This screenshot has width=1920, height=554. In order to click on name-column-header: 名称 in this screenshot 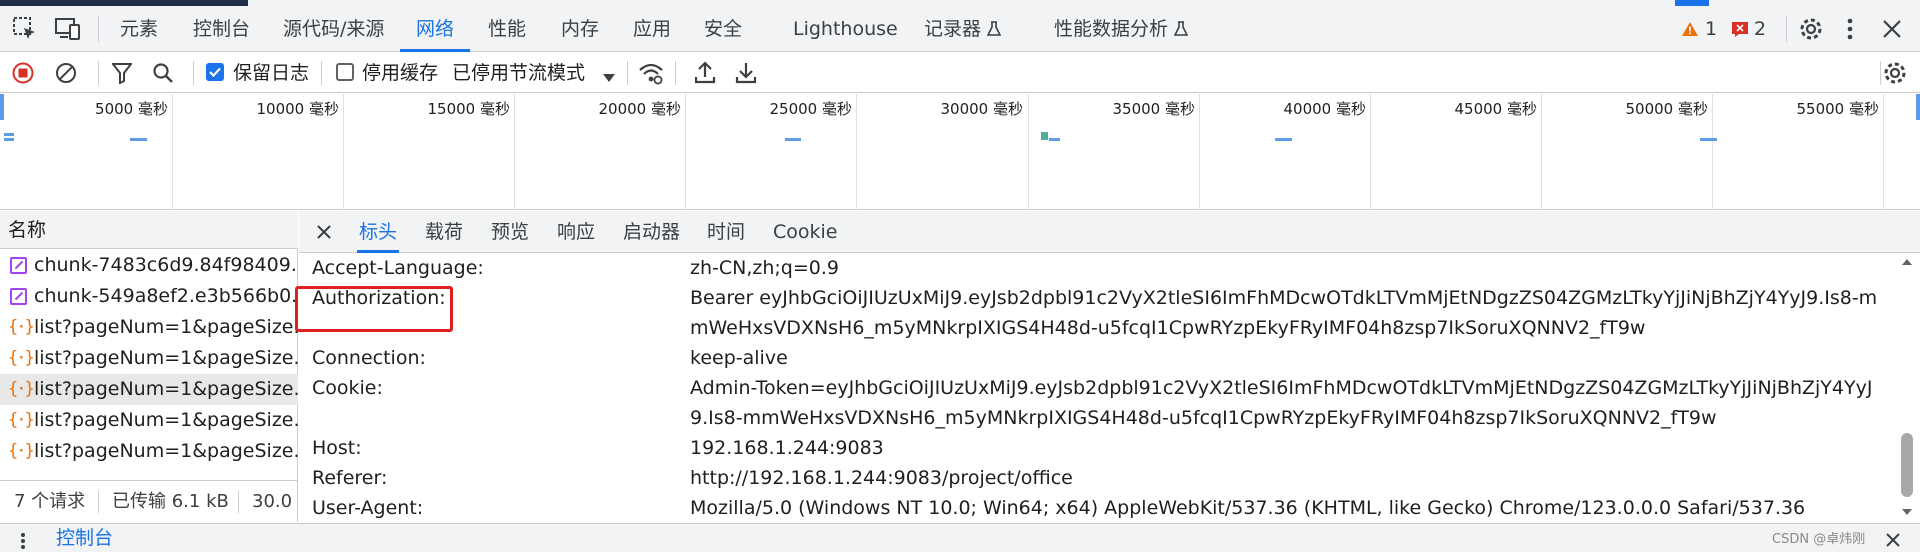, I will do `click(149, 230)`.